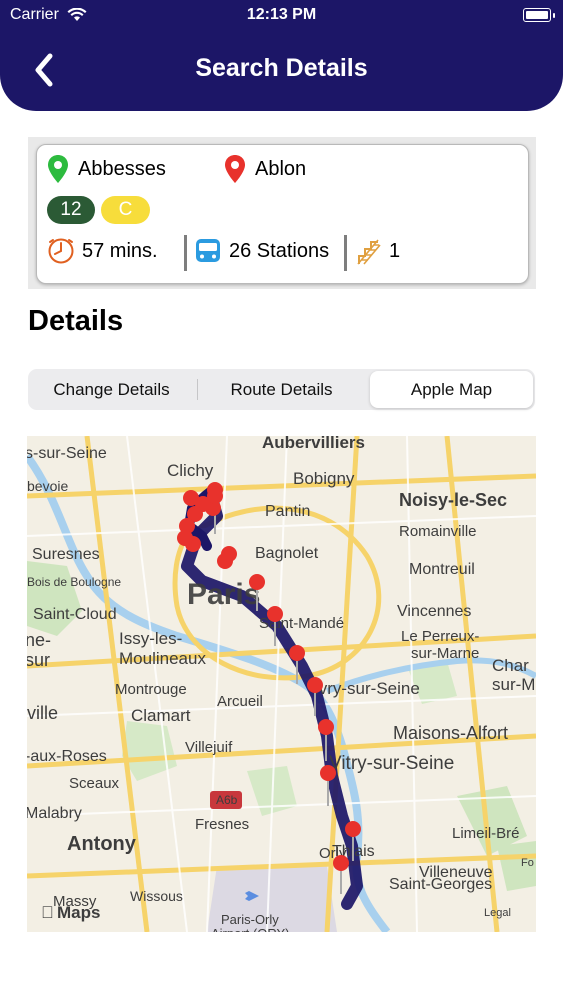  Describe the element at coordinates (438, 531) in the screenshot. I see `svg-text: Romainville` at that location.